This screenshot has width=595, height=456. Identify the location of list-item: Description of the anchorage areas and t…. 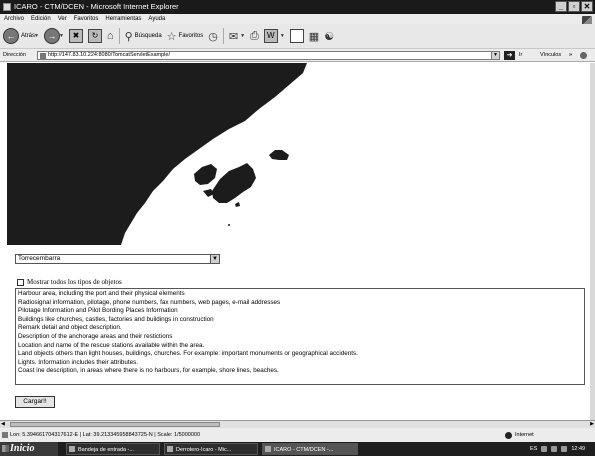
(300, 337).